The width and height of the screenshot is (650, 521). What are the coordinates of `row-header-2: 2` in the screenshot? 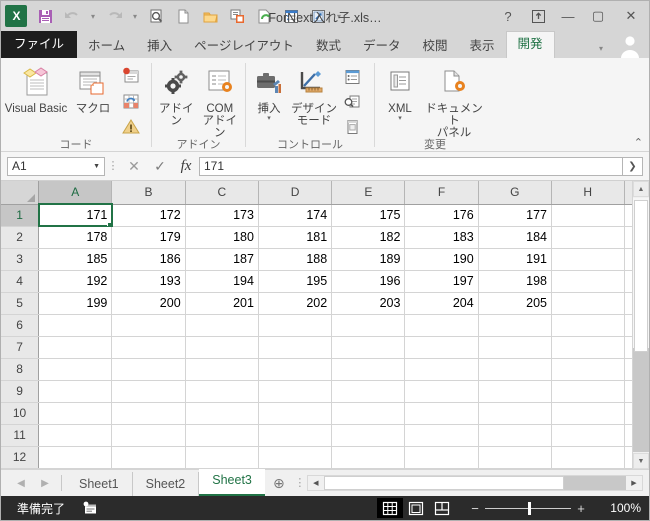 It's located at (20, 237).